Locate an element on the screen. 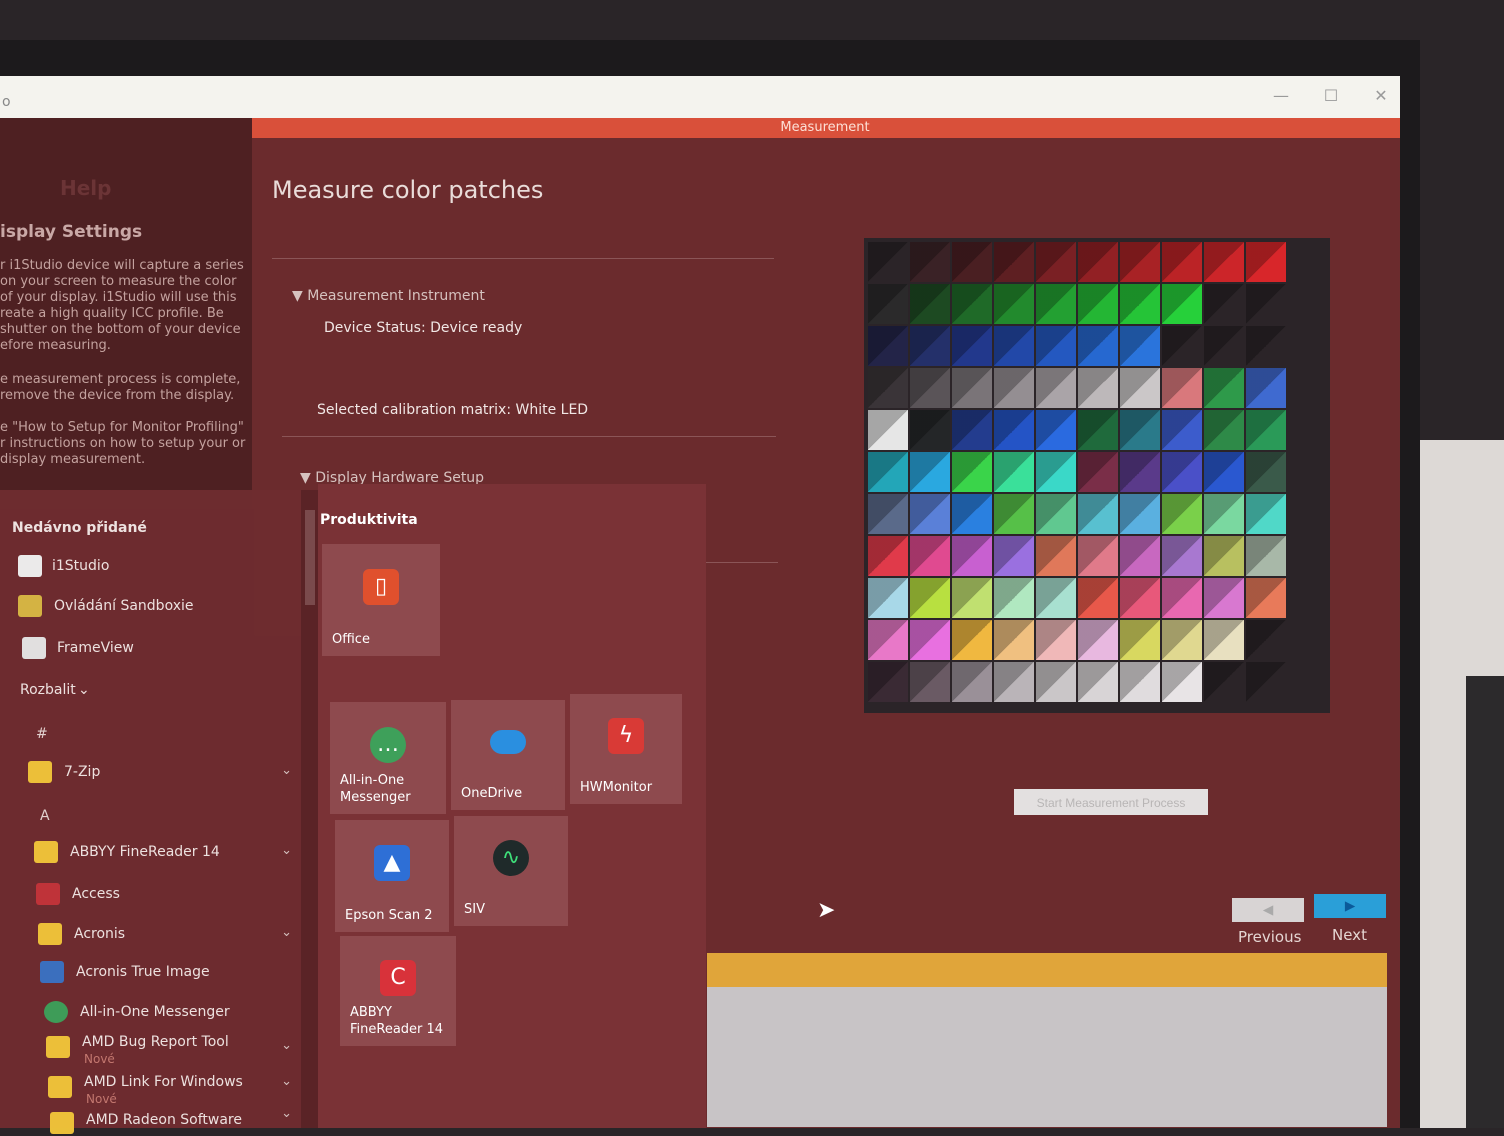 This screenshot has width=1504, height=1136. minimize-icon: — is located at coordinates (1281, 96).